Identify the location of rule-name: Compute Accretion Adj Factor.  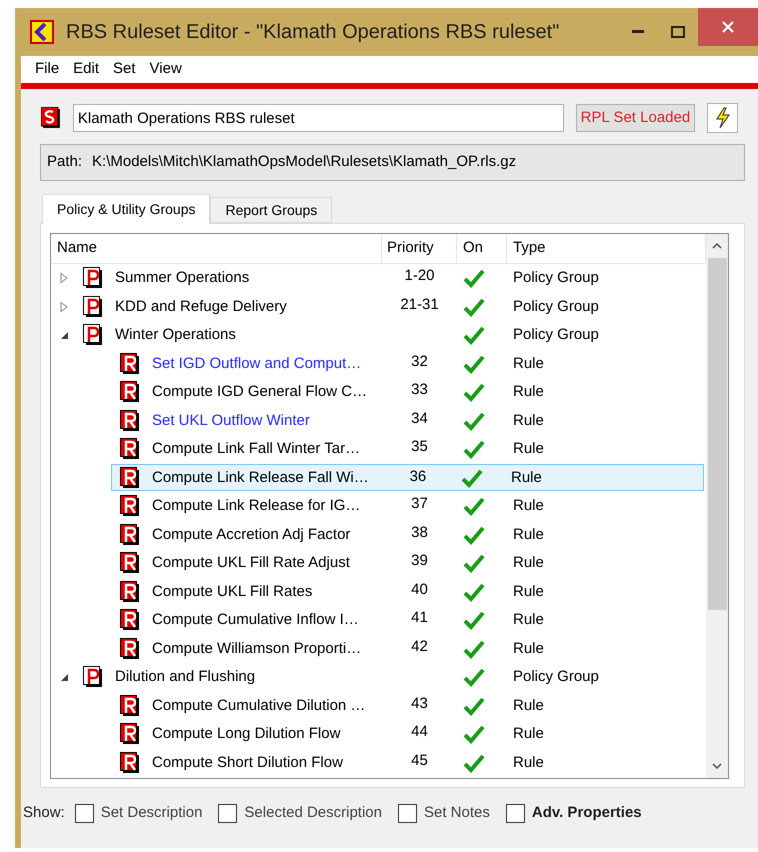
(251, 535).